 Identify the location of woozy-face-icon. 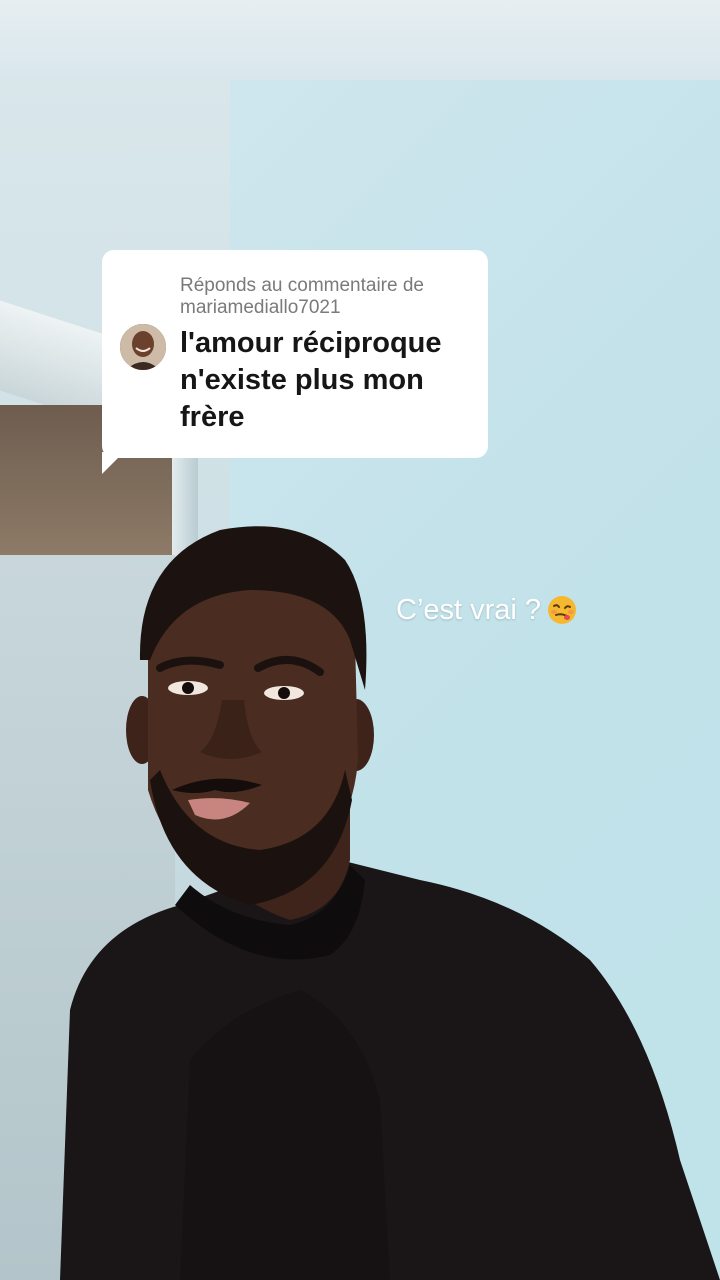
(562, 610).